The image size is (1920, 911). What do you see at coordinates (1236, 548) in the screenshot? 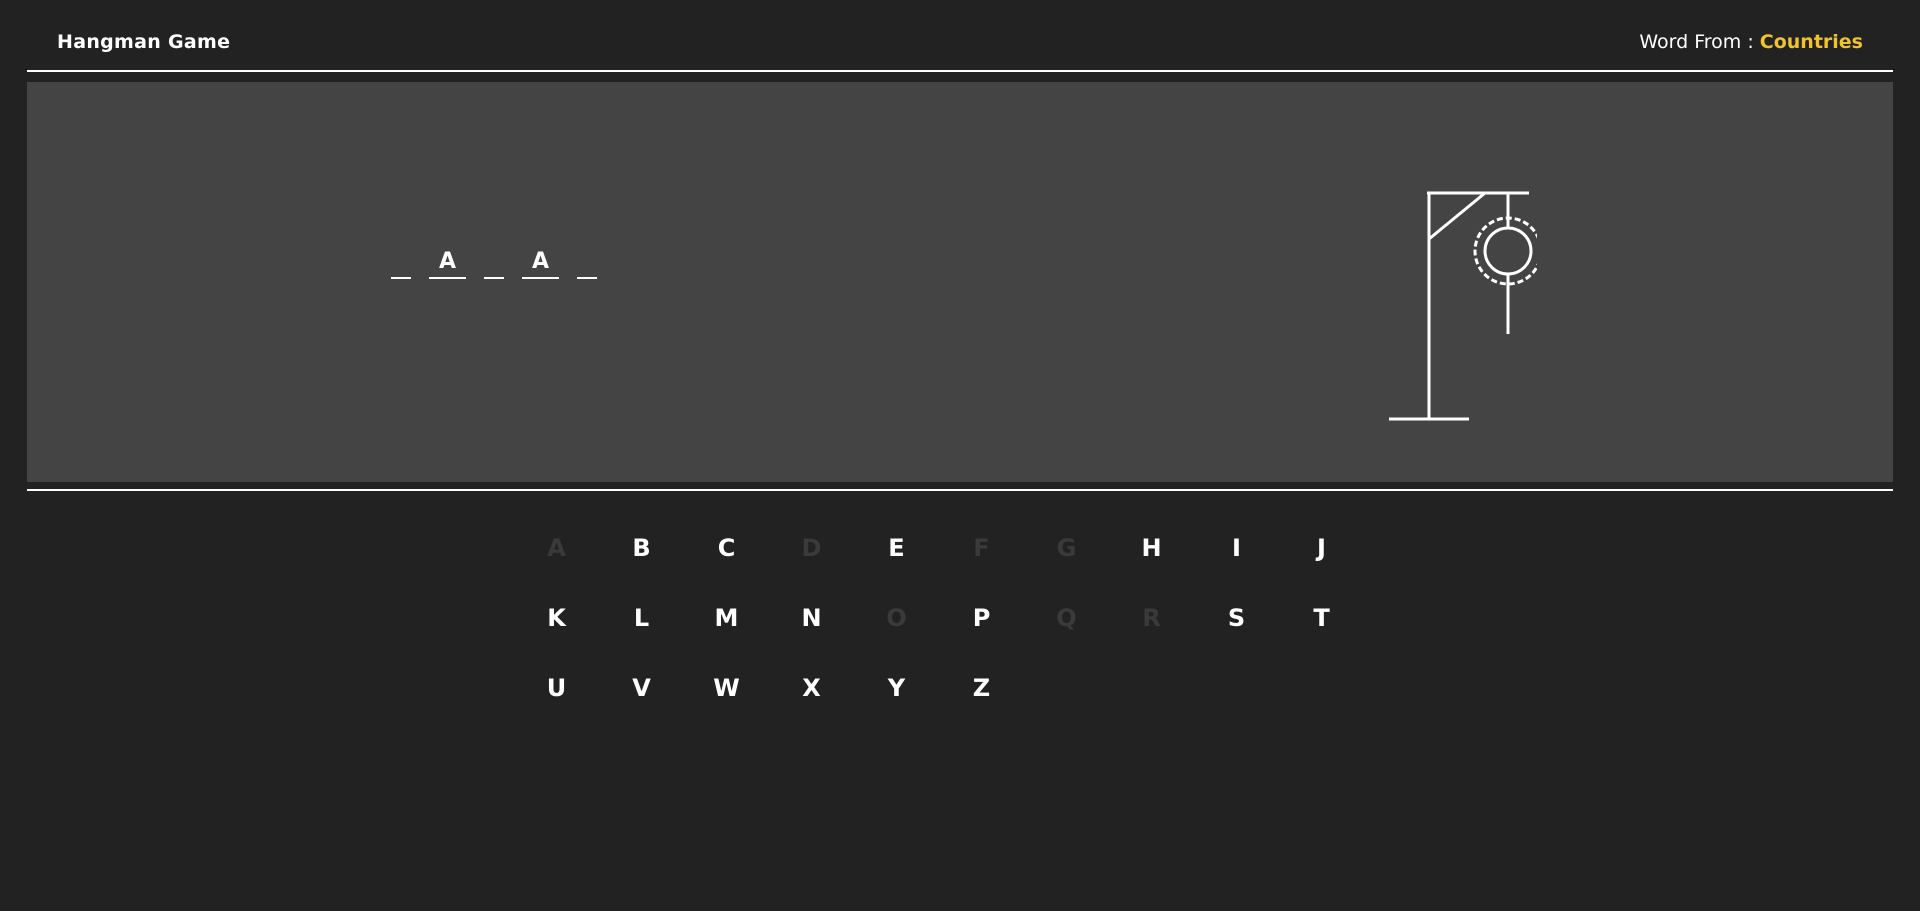
I see `letter-key-i: I` at bounding box center [1236, 548].